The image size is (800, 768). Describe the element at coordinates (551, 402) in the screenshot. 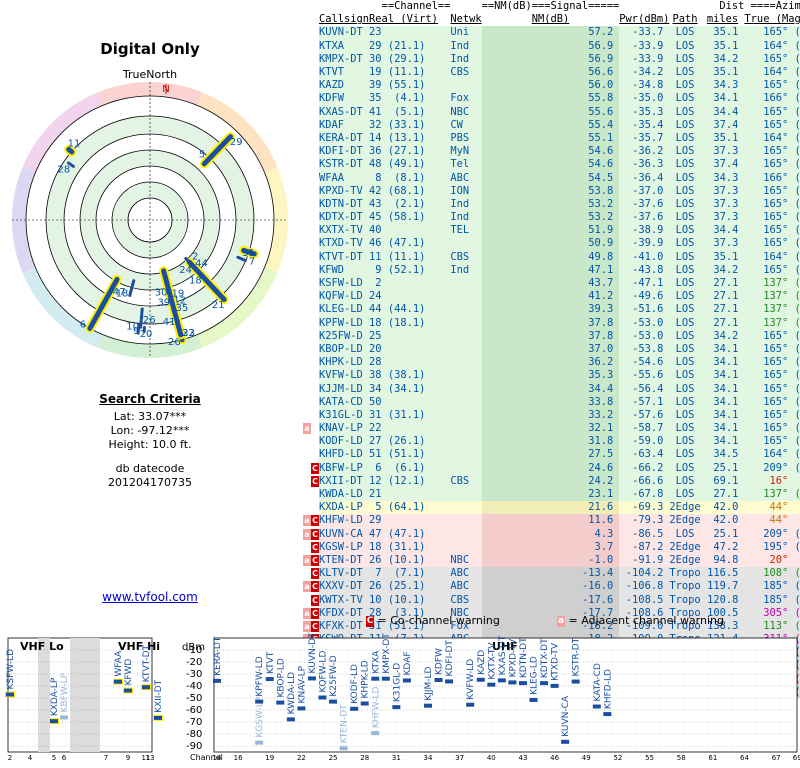

I see `station-row: KATA-CD50 33.8-57.1LOS34.1165° (161°)` at that location.